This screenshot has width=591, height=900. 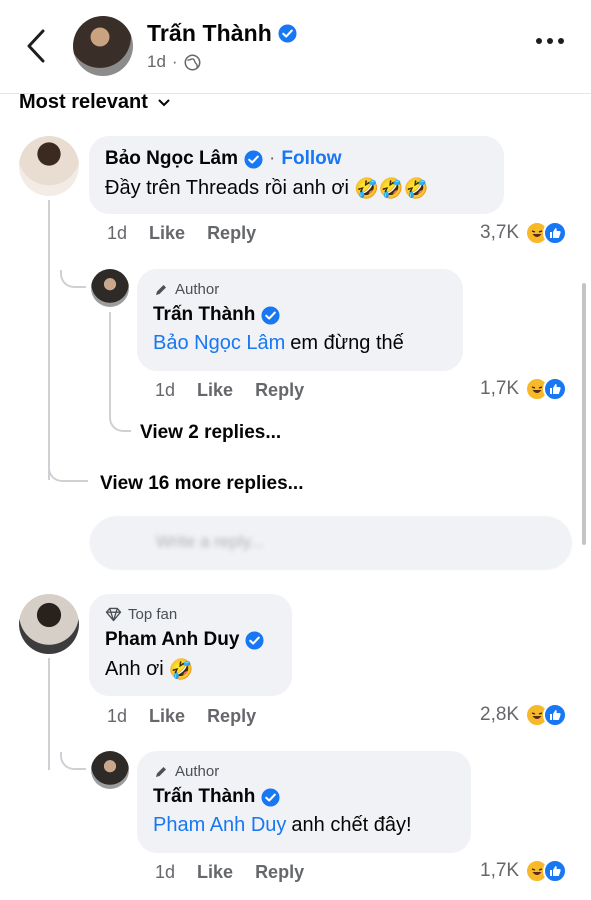 What do you see at coordinates (103, 46) in the screenshot?
I see `avatar` at bounding box center [103, 46].